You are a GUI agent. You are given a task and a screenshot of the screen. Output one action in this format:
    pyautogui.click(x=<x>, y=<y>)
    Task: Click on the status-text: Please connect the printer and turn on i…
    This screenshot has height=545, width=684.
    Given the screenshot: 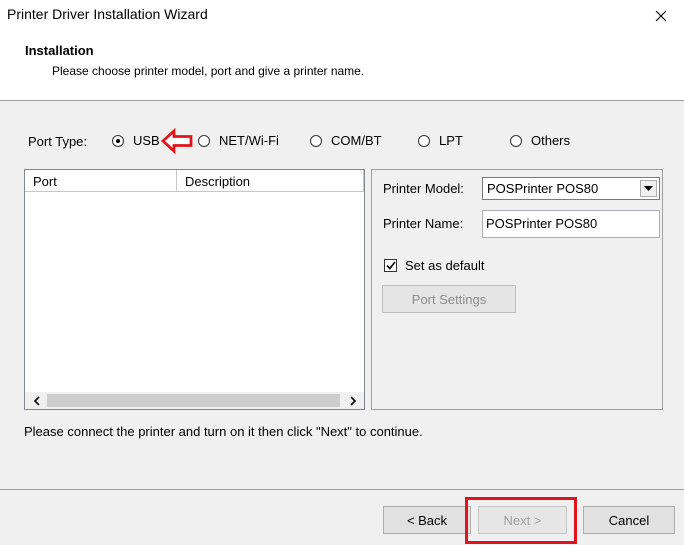 What is the action you would take?
    pyautogui.click(x=223, y=431)
    